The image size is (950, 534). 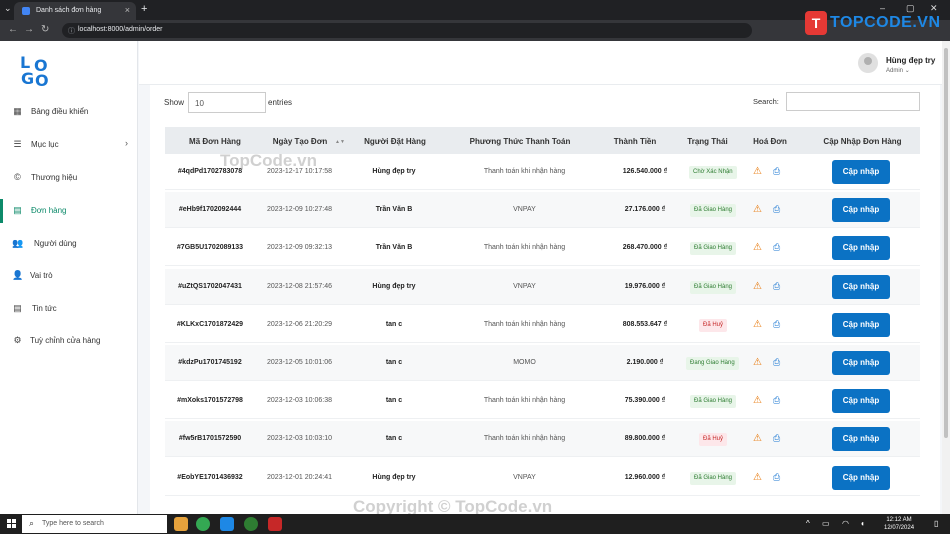 What do you see at coordinates (868, 63) in the screenshot?
I see `avatar` at bounding box center [868, 63].